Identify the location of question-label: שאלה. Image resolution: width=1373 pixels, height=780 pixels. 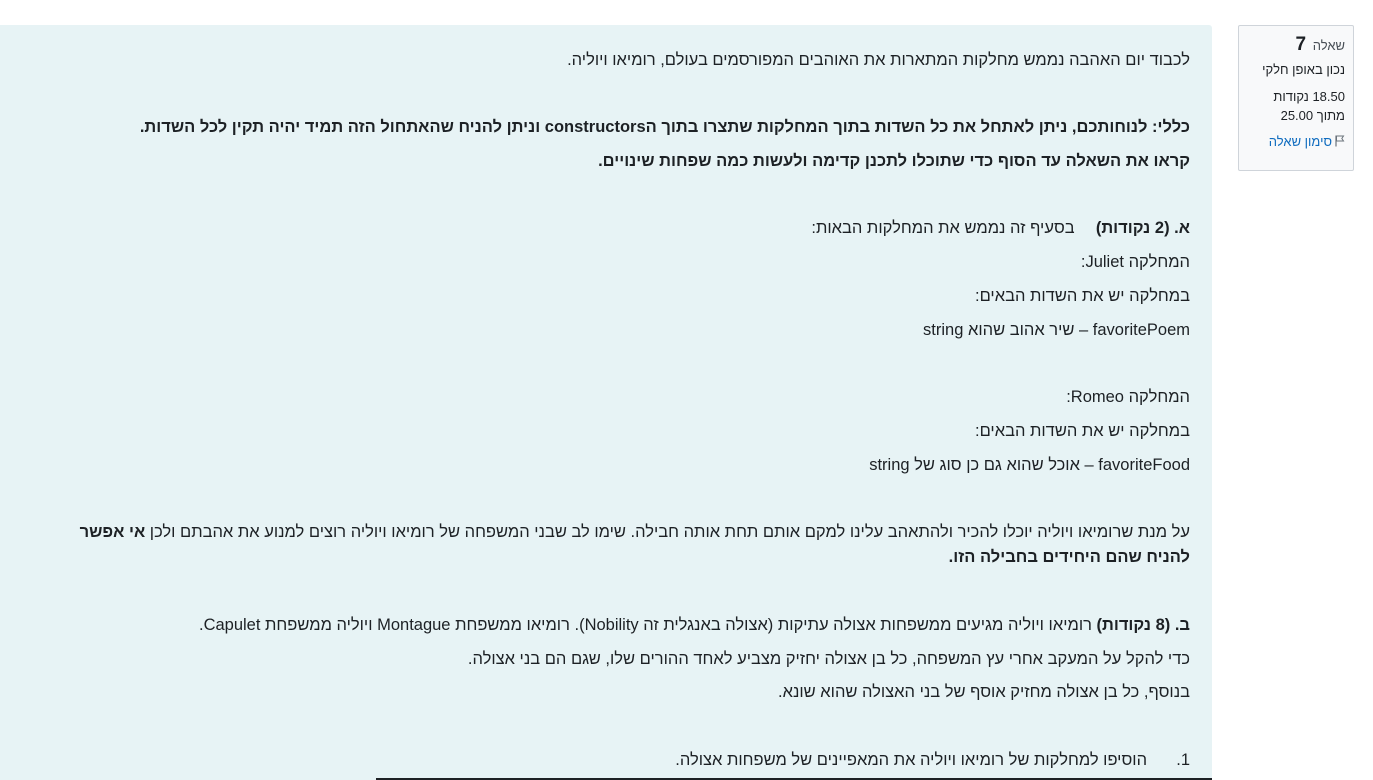
(1328, 45).